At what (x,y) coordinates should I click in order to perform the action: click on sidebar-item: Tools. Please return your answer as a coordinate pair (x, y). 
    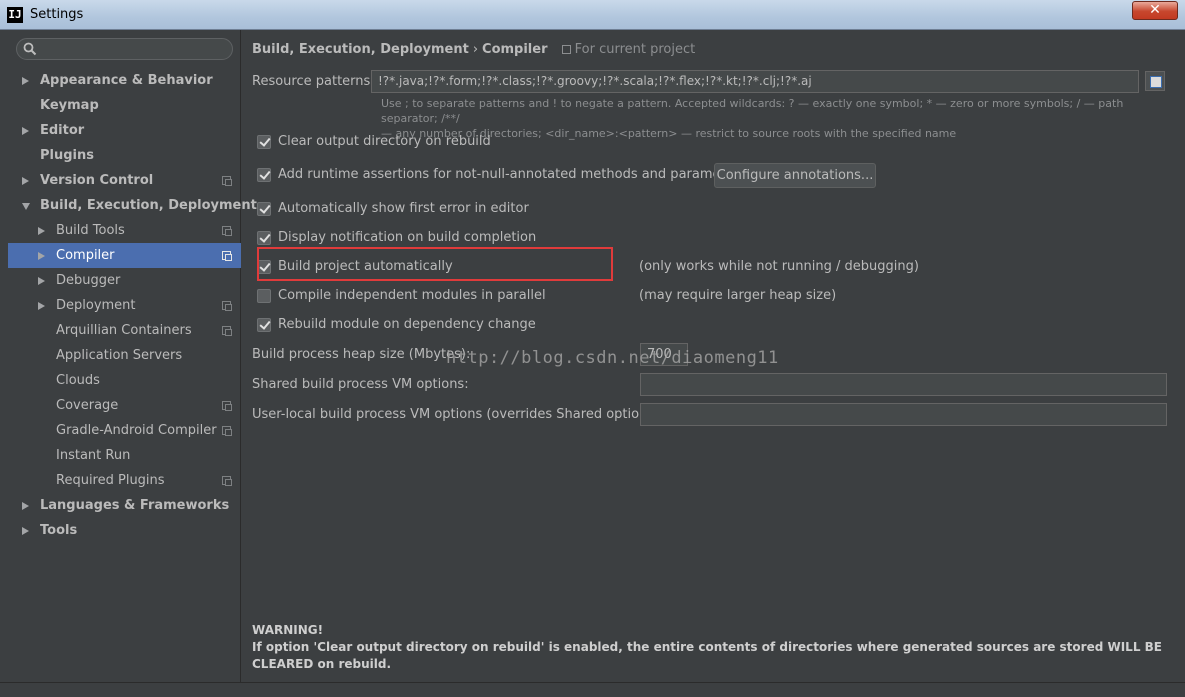
    Looking at the image, I should click on (124, 530).